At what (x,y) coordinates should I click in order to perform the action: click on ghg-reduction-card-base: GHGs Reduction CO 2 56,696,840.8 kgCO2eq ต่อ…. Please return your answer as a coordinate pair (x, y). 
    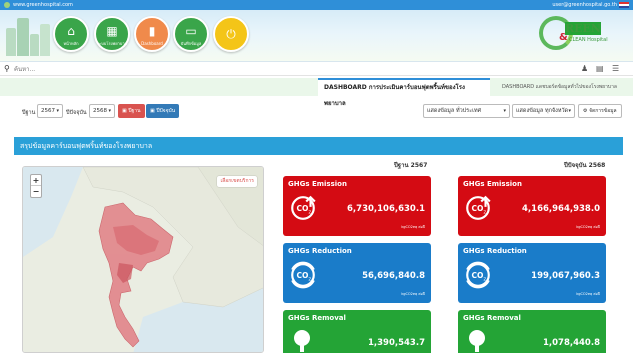
    Looking at the image, I should click on (357, 273).